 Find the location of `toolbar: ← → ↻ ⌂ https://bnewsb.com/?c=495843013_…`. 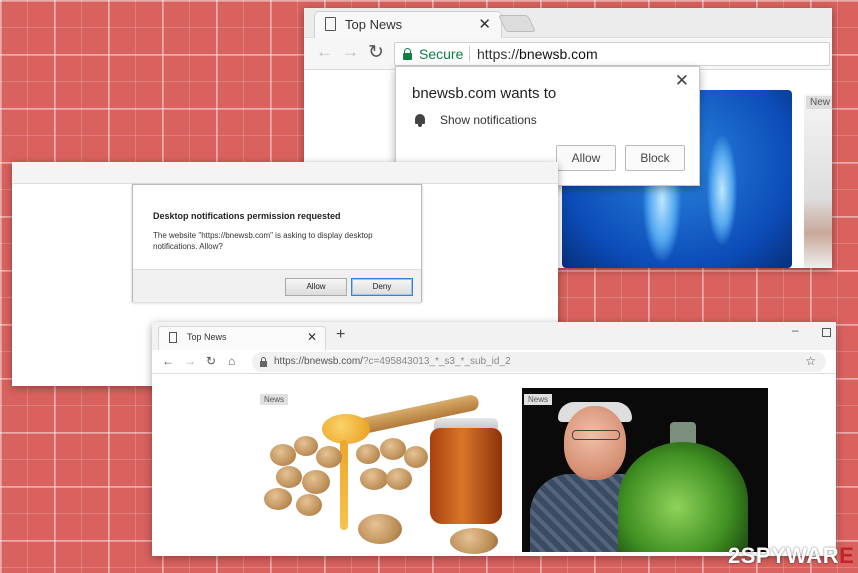

toolbar: ← → ↻ ⌂ https://bnewsb.com/?c=495843013_… is located at coordinates (494, 362).